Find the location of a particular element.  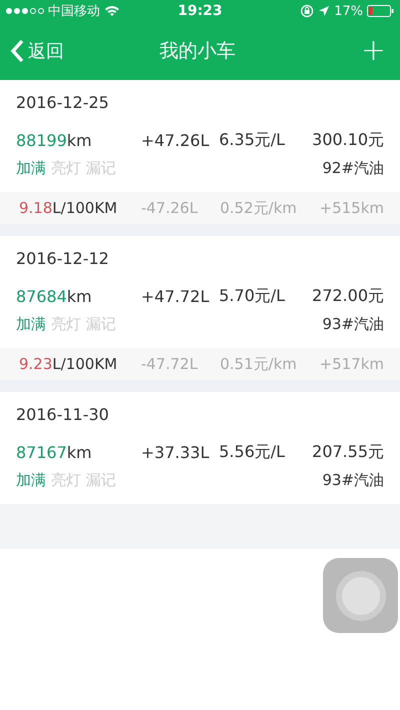

cost-per-km: 0.52元/km is located at coordinates (259, 208).